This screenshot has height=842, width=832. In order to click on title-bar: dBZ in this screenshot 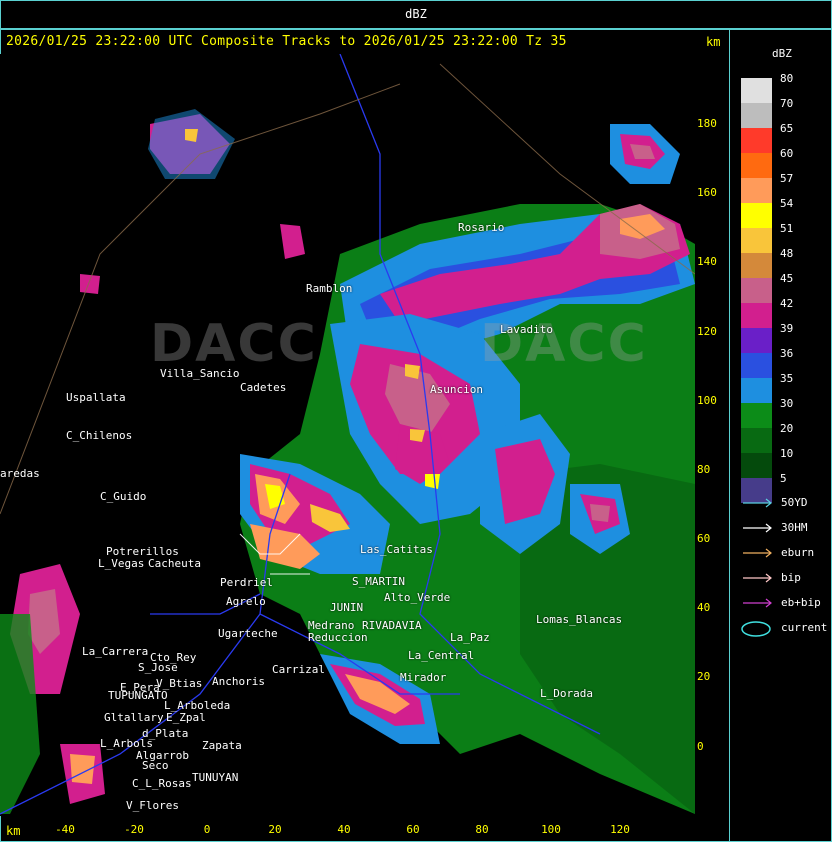, I will do `click(416, 15)`.